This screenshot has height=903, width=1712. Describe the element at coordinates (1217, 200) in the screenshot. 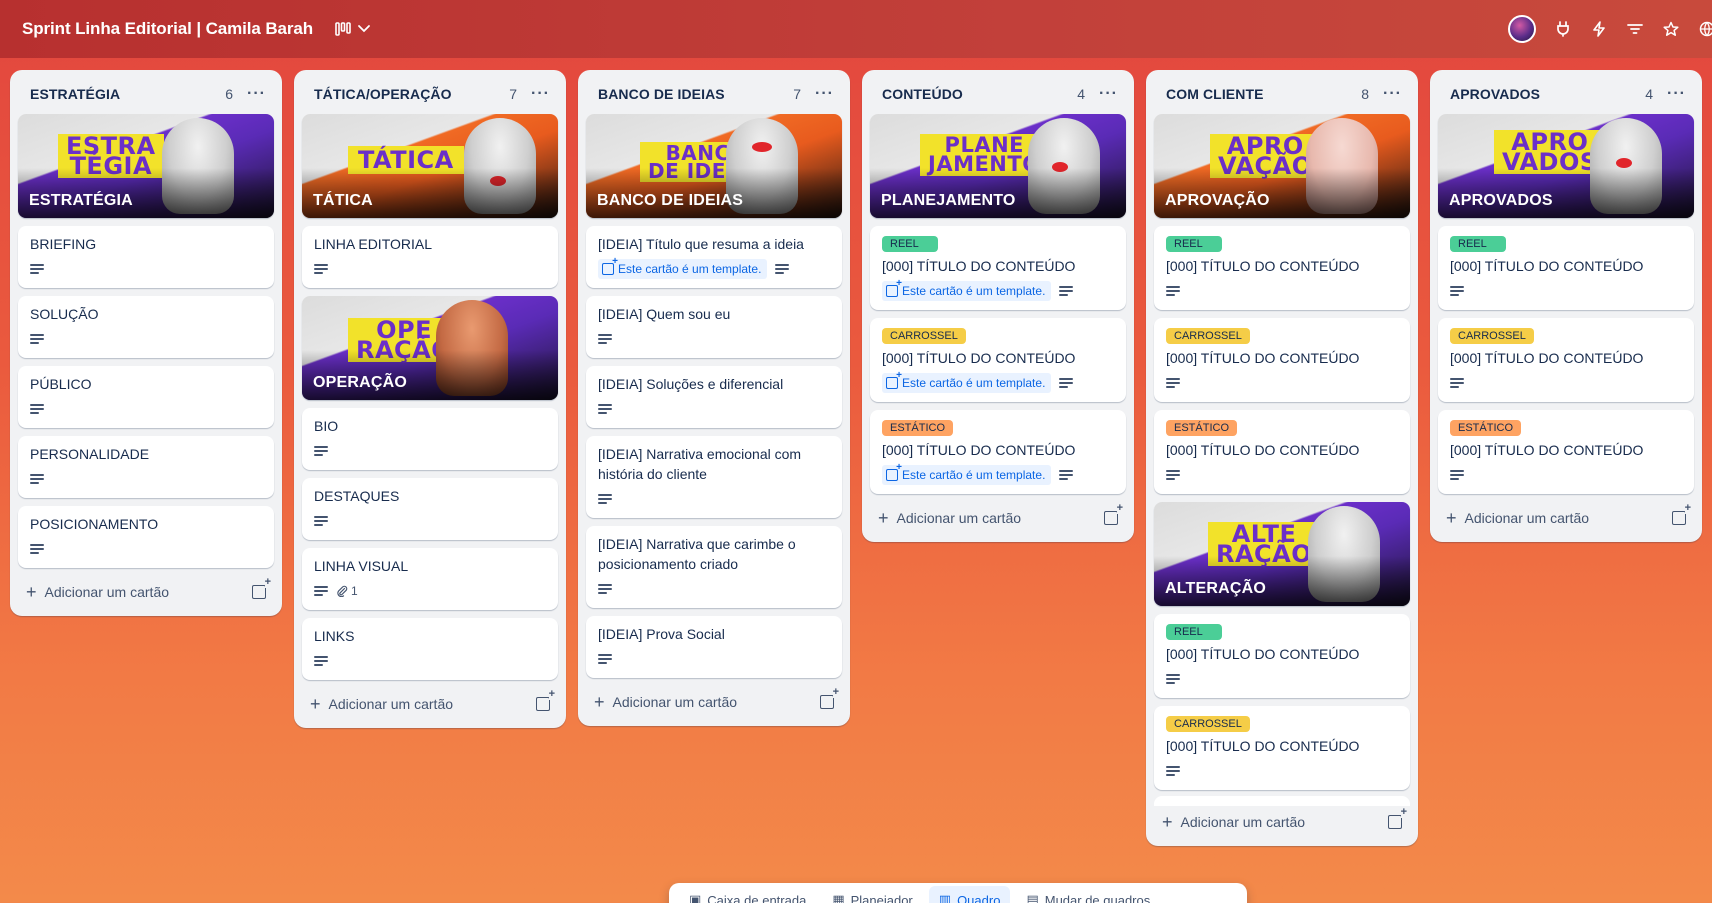

I see `cover-card-title: APROVAÇÃO` at that location.